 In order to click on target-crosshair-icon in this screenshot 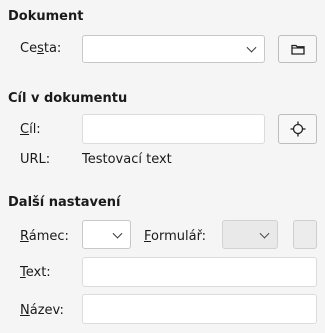, I will do `click(297, 129)`.